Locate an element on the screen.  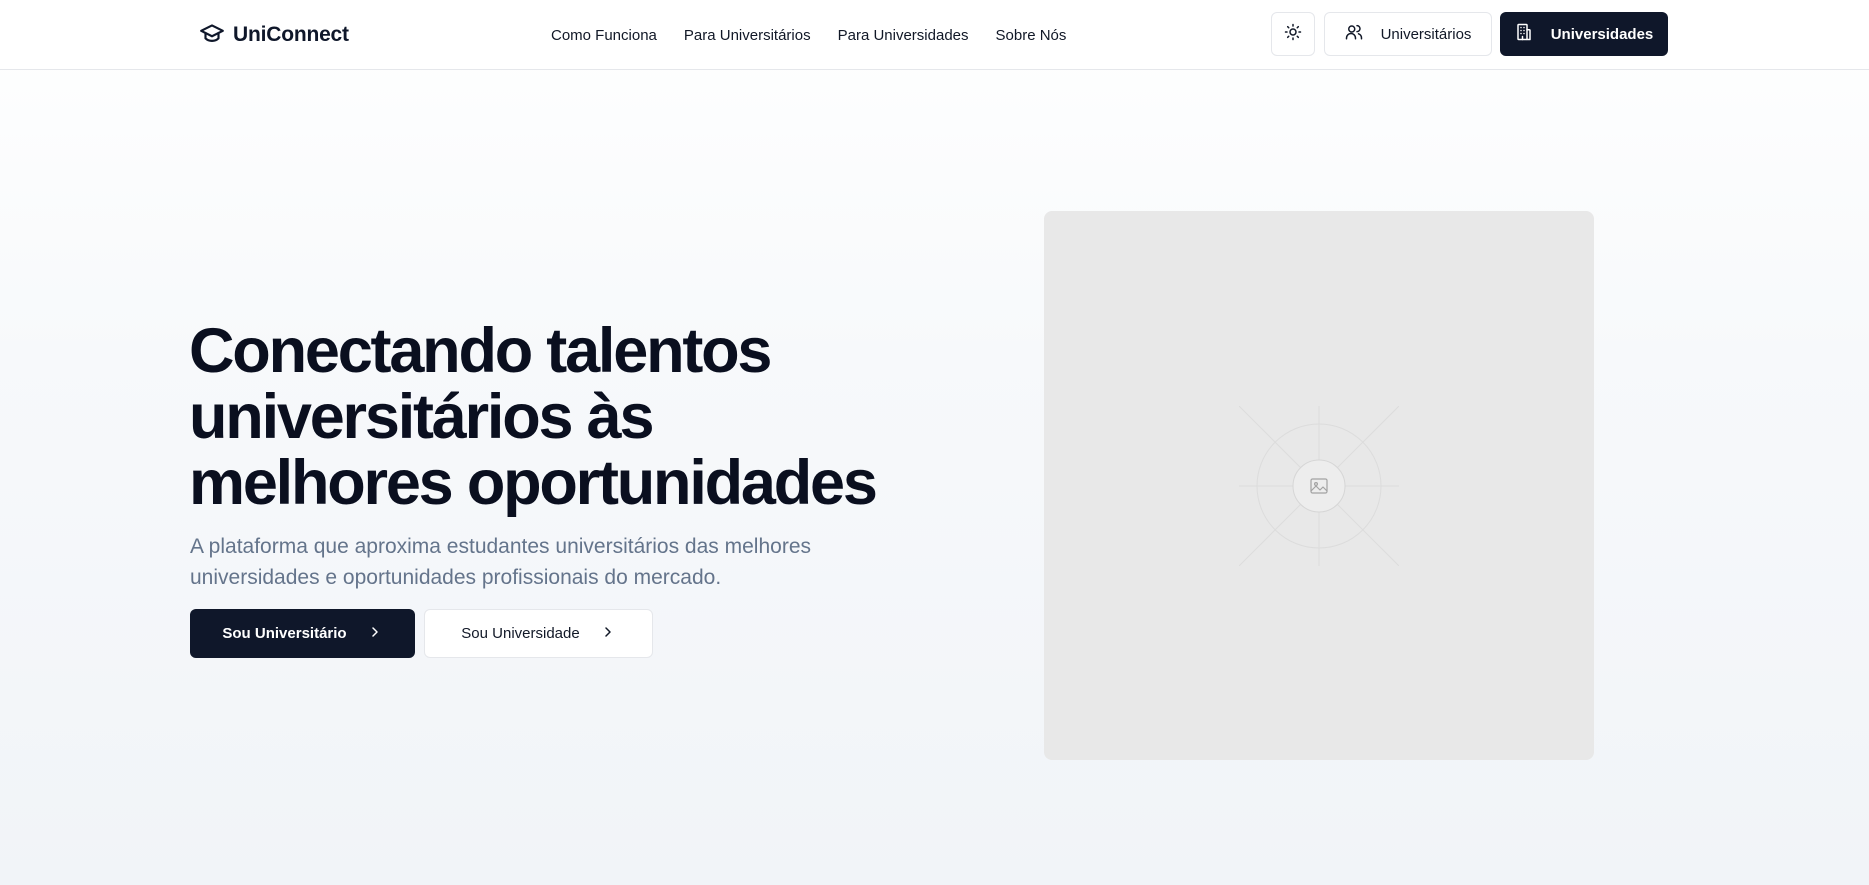
students-login-label: Universitários is located at coordinates (1426, 34).